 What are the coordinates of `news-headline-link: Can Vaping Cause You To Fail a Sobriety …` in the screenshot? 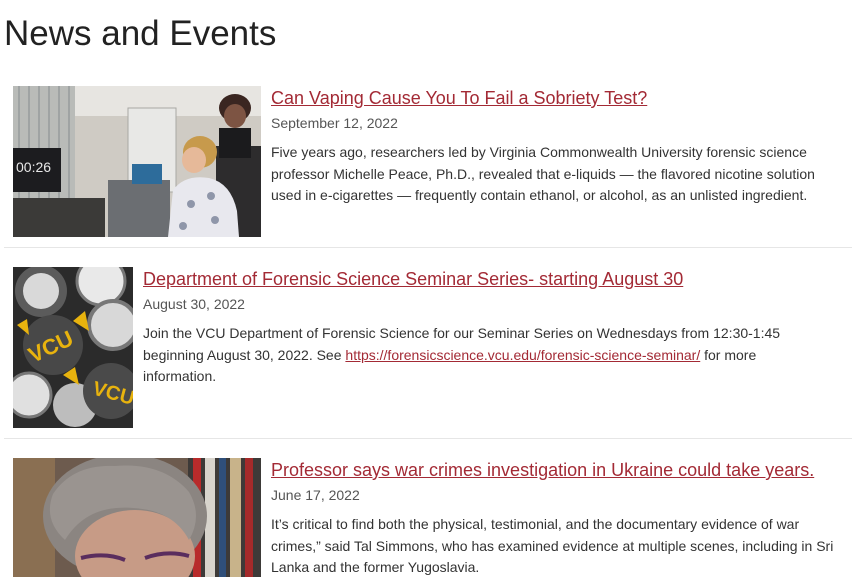 It's located at (556, 98).